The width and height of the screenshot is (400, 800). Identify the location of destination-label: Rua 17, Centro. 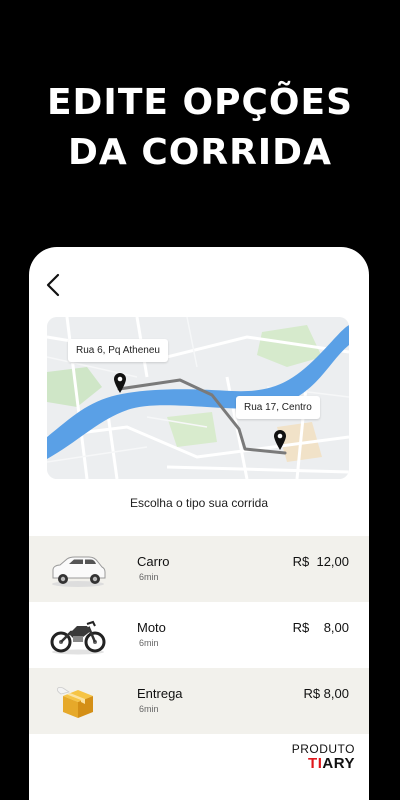
(278, 407).